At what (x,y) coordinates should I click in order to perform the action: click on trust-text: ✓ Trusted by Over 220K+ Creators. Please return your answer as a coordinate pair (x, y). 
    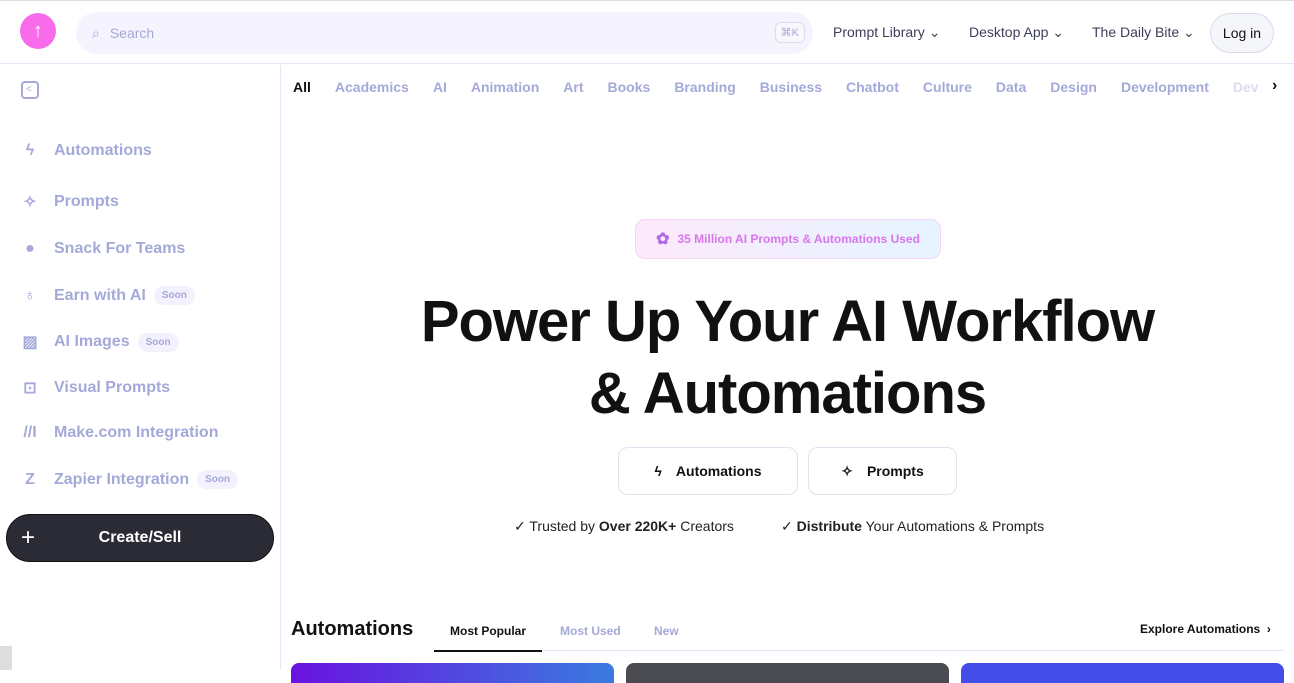
    Looking at the image, I should click on (624, 526).